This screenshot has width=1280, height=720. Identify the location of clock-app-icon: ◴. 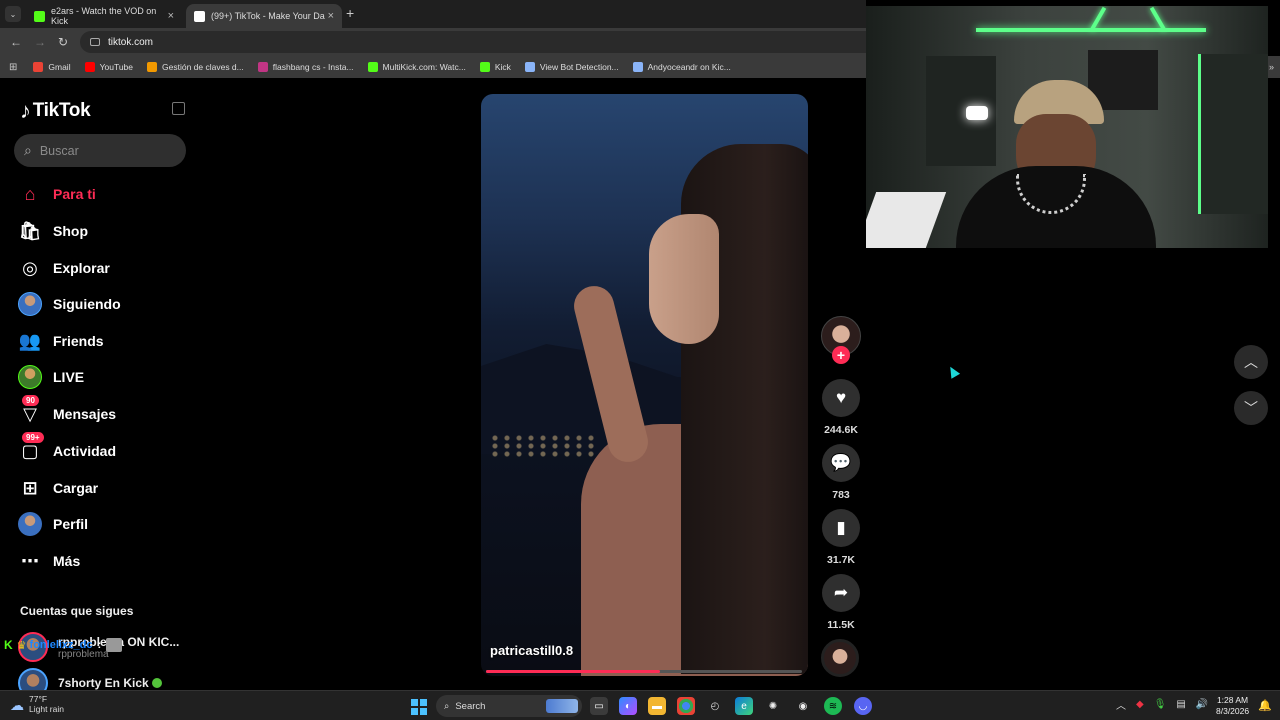
(715, 706).